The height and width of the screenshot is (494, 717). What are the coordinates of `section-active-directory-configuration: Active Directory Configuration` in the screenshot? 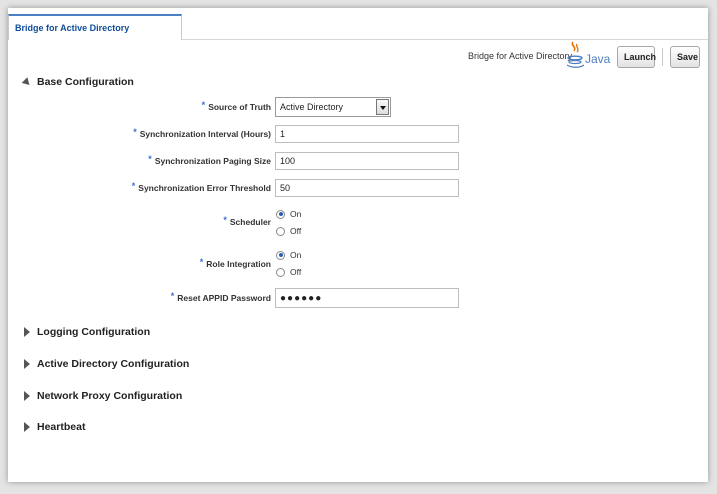 It's located at (105, 364).